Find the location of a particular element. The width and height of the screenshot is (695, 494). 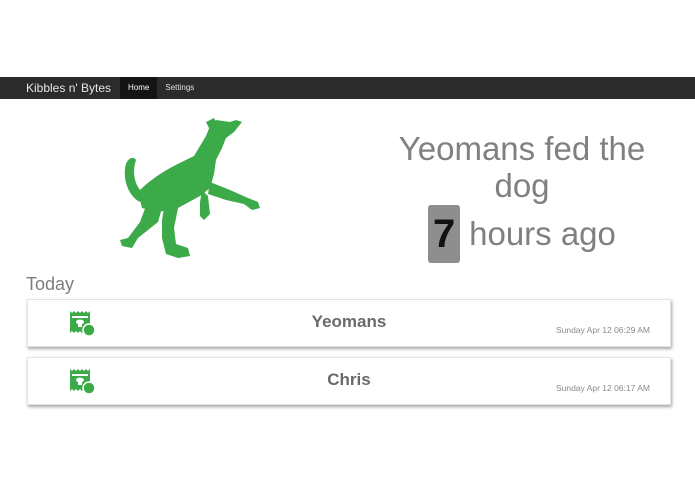

feed-entry-card: Yeomans Sunday Apr 12 06:29 AM is located at coordinates (349, 323).